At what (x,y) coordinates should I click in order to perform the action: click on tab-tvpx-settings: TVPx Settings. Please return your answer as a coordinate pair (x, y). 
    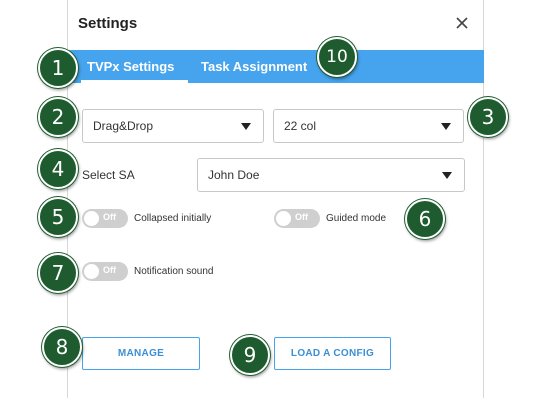
    Looking at the image, I should click on (130, 66).